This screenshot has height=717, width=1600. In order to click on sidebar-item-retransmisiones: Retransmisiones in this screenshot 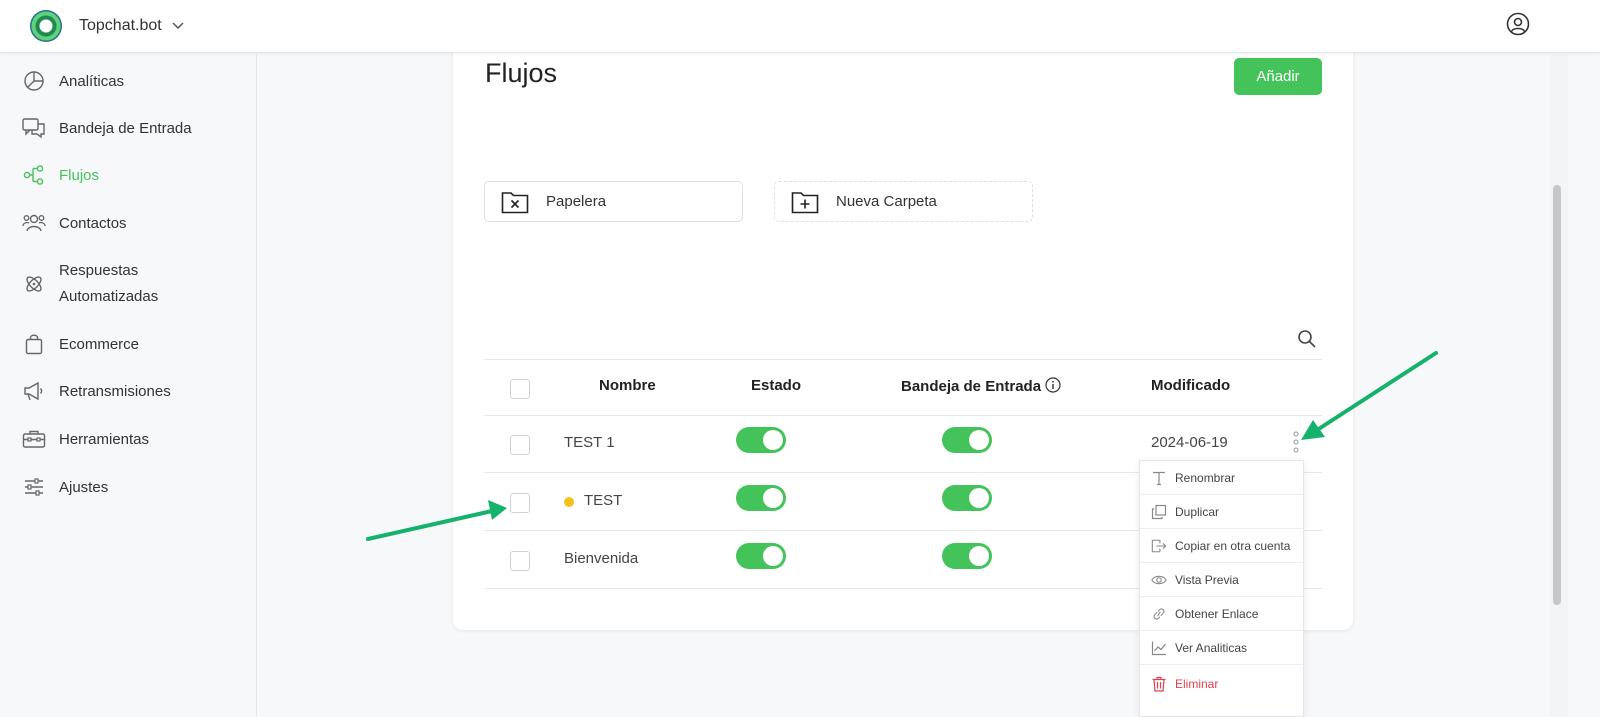, I will do `click(96, 391)`.